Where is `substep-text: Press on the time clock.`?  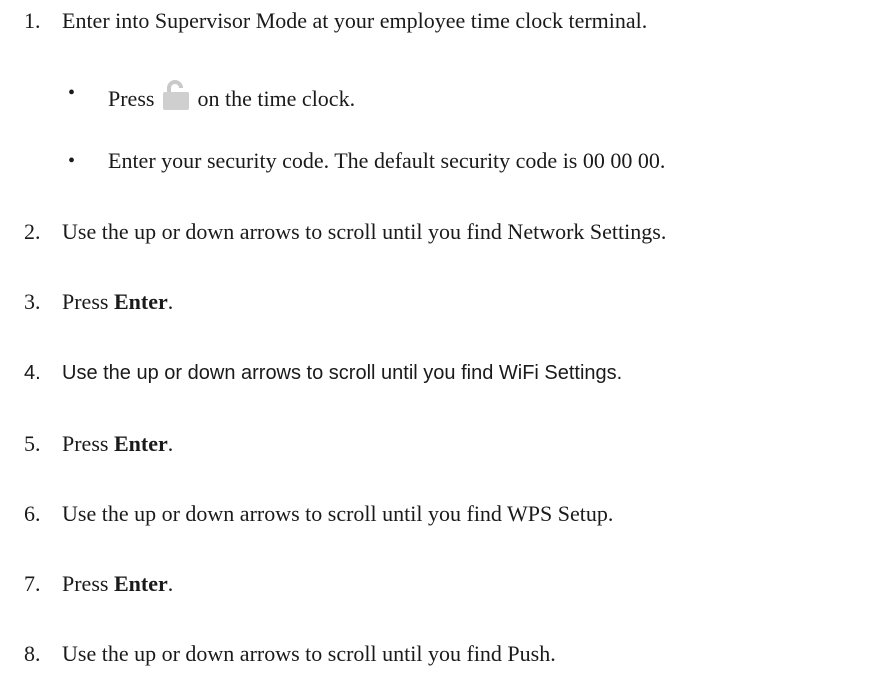 substep-text: Press on the time clock. is located at coordinates (231, 96).